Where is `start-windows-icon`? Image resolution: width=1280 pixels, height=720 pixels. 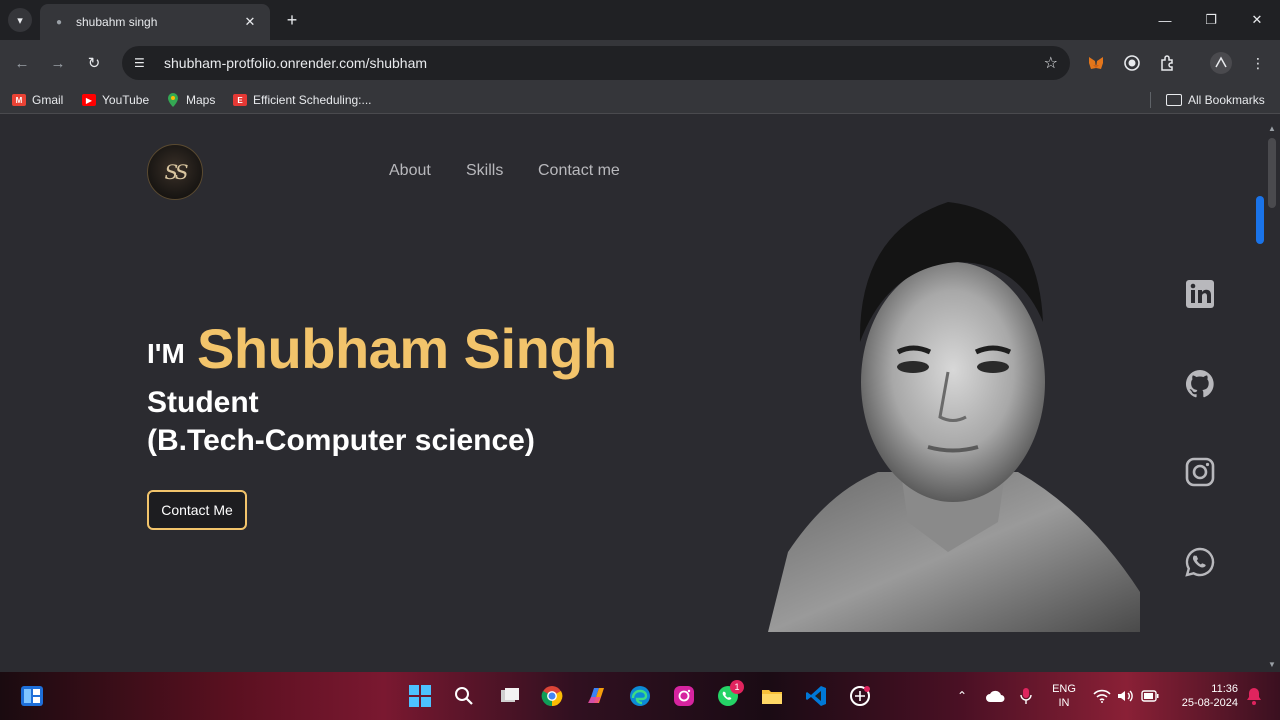
start-windows-icon is located at coordinates (420, 696).